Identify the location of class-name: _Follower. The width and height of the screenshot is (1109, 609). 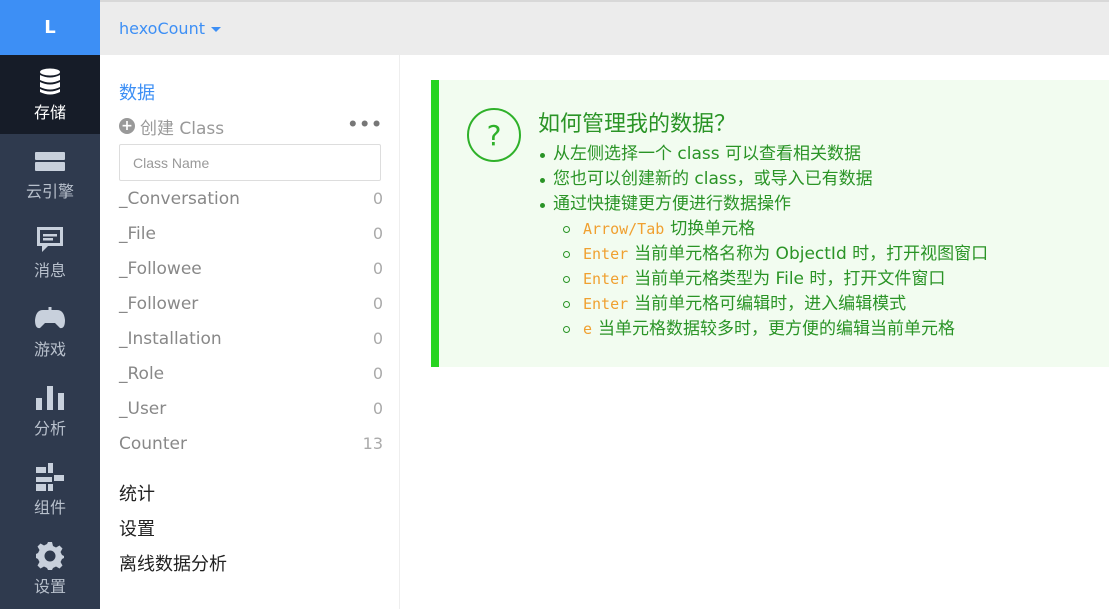
(159, 303).